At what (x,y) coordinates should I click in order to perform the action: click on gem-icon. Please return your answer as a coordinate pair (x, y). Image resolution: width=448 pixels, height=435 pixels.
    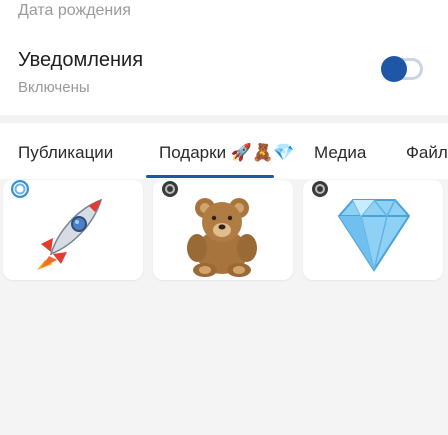
    Looking at the image, I should click on (374, 235).